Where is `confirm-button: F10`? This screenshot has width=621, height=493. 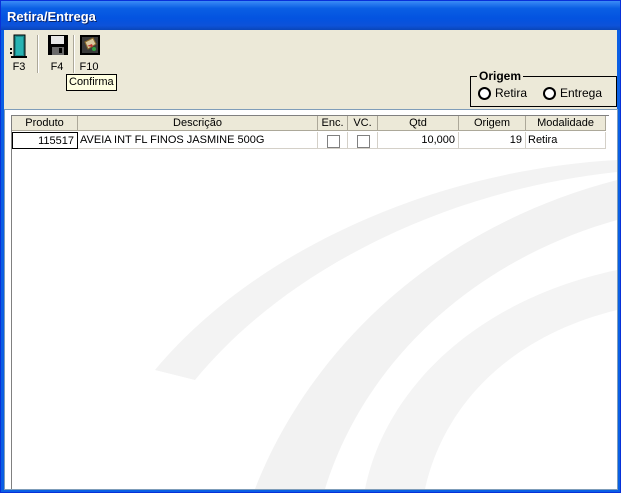
confirm-button: F10 is located at coordinates (89, 54).